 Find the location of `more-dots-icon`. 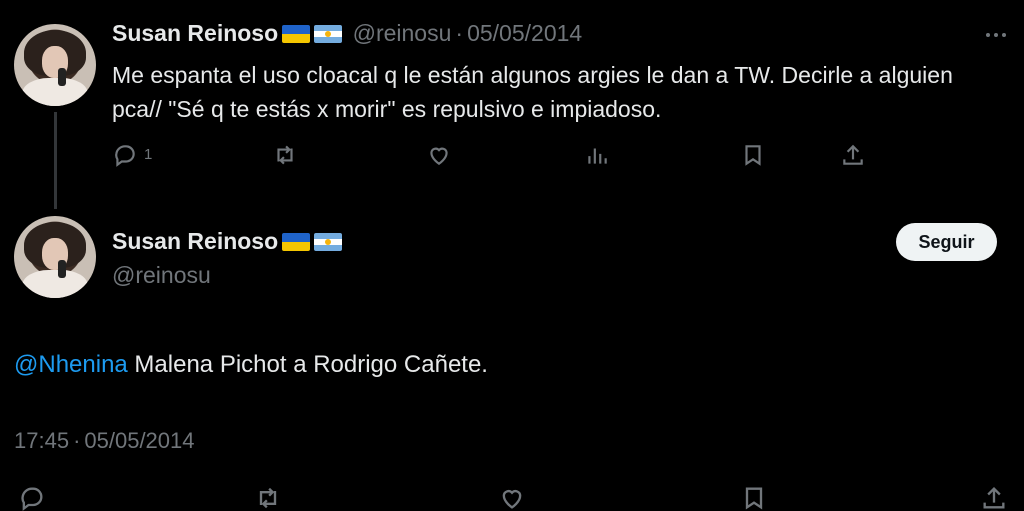

more-dots-icon is located at coordinates (996, 35).